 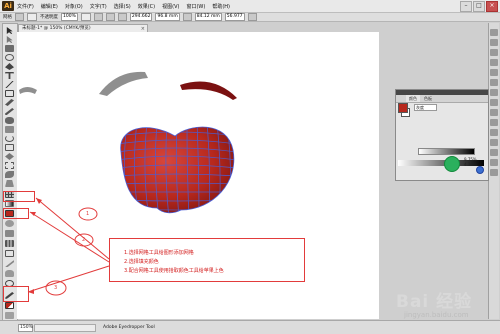 I want to click on watermark-brand: Bai 经验, so click(x=434, y=302).